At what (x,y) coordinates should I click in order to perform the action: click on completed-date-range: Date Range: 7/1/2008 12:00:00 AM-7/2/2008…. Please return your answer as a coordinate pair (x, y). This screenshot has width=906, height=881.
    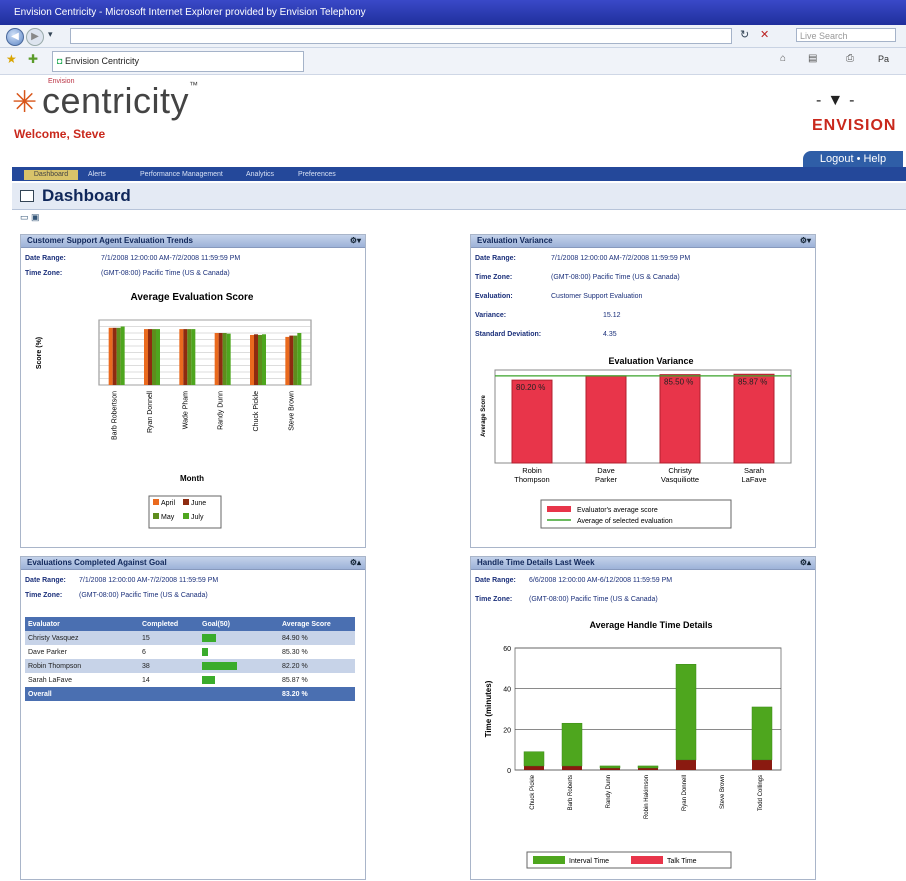
    Looking at the image, I should click on (121, 580).